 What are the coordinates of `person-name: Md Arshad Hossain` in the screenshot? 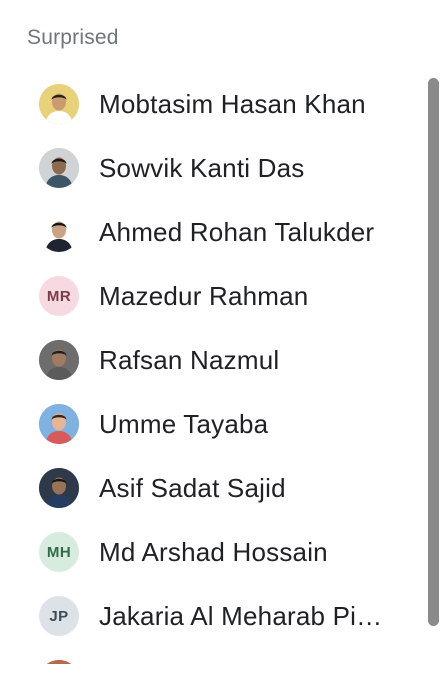 It's located at (213, 551).